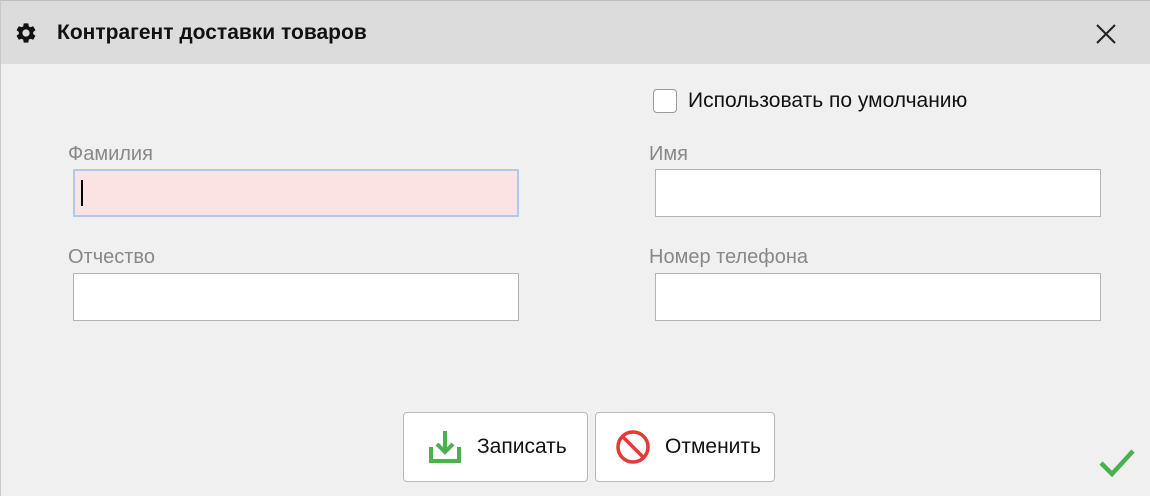 The width and height of the screenshot is (1150, 496). What do you see at coordinates (665, 101) in the screenshot?
I see `default-checkbox` at bounding box center [665, 101].